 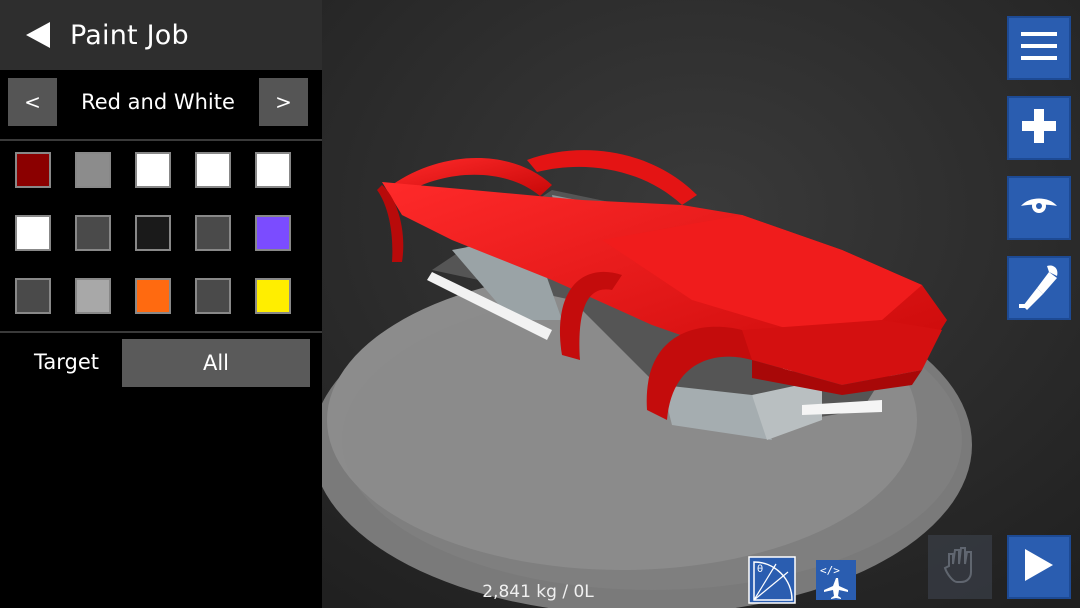 I want to click on view-button, so click(x=1039, y=208).